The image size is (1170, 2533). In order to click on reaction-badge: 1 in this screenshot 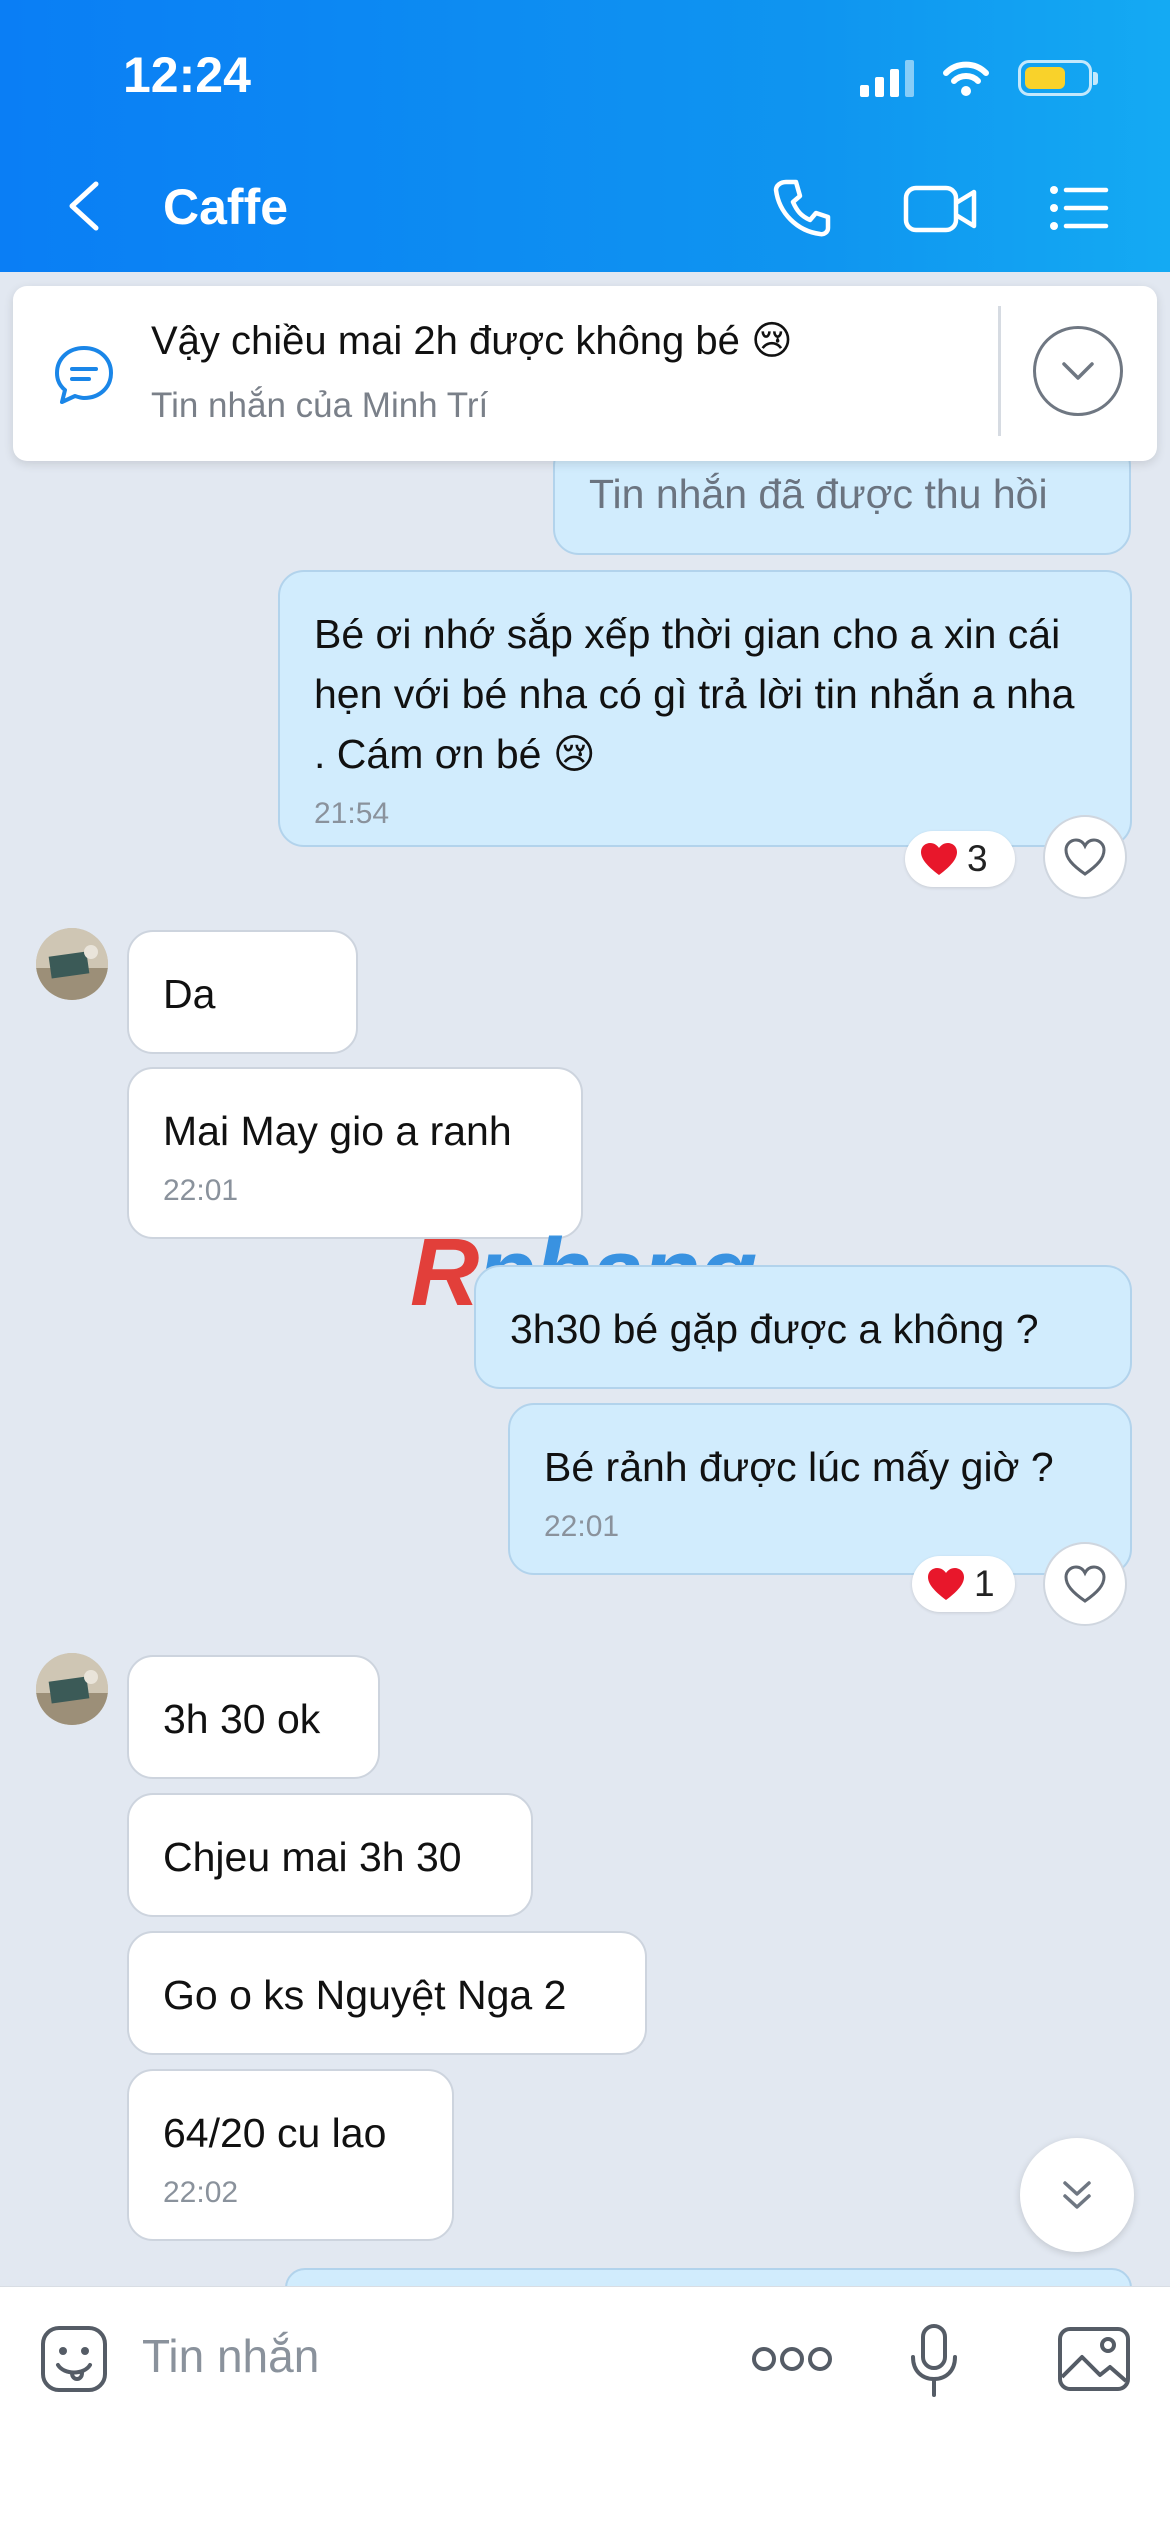, I will do `click(963, 1584)`.